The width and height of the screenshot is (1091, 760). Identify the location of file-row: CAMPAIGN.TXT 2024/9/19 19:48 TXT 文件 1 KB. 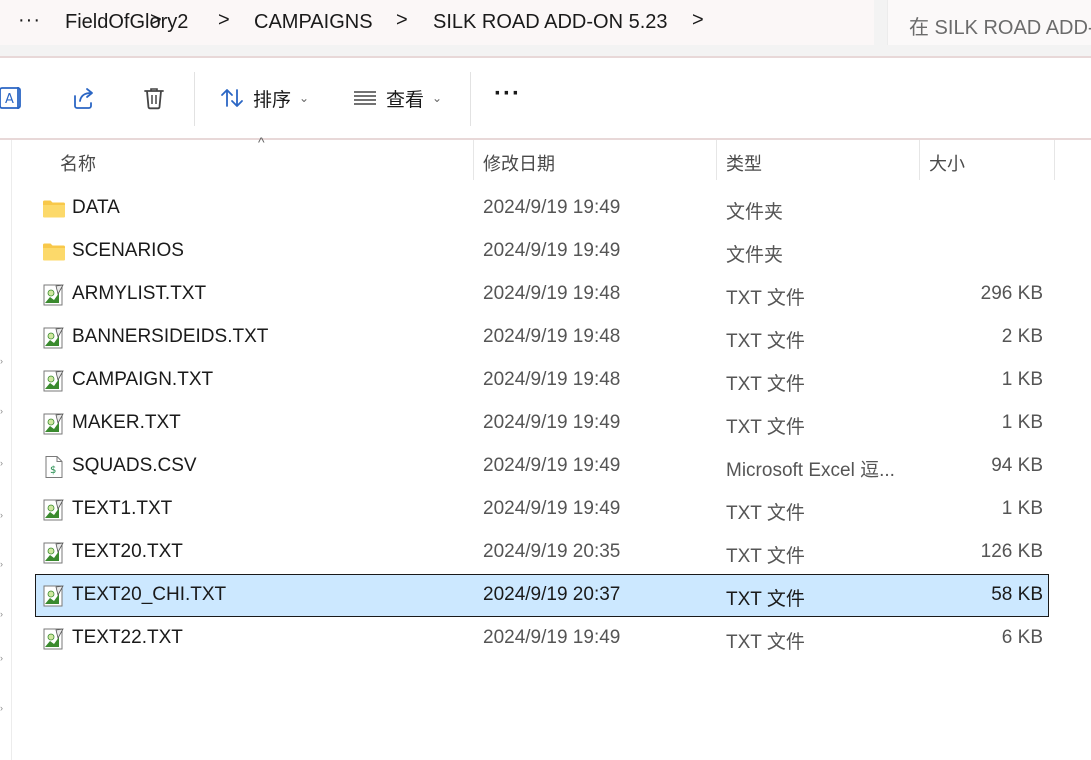
(542, 380).